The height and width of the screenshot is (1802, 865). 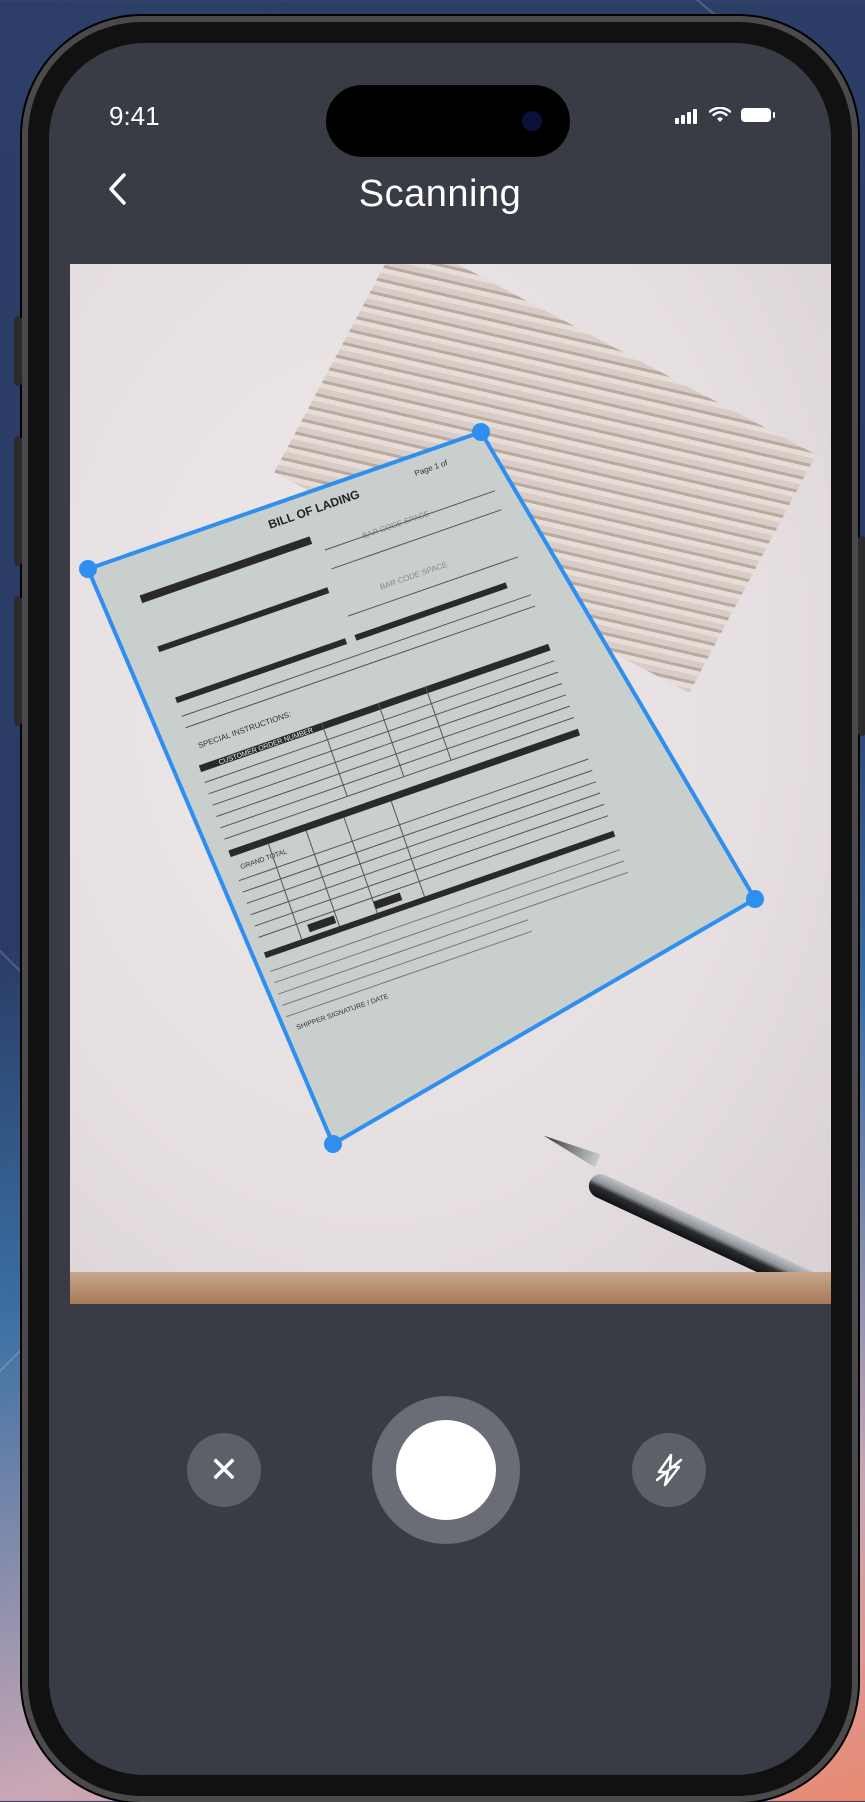 What do you see at coordinates (687, 115) in the screenshot?
I see `cellular-signal-icon` at bounding box center [687, 115].